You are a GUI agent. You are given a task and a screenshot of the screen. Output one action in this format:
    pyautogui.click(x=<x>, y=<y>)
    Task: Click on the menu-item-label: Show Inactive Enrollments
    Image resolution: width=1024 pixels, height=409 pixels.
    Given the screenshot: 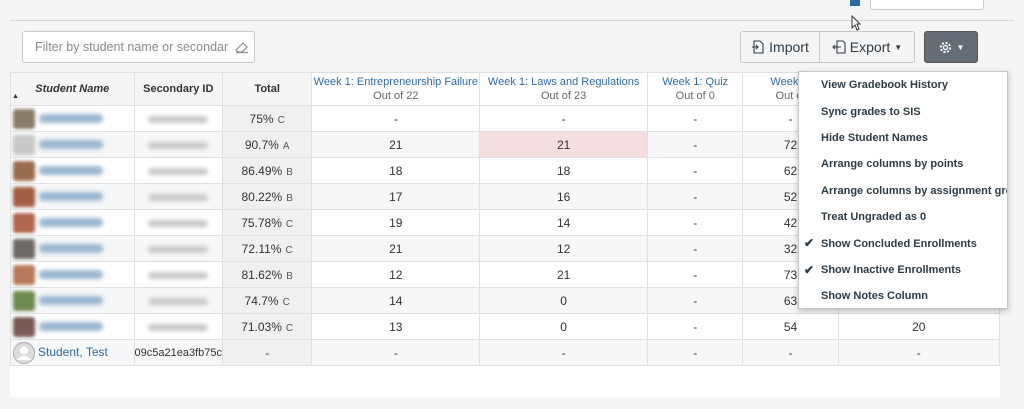 What is the action you would take?
    pyautogui.click(x=891, y=269)
    